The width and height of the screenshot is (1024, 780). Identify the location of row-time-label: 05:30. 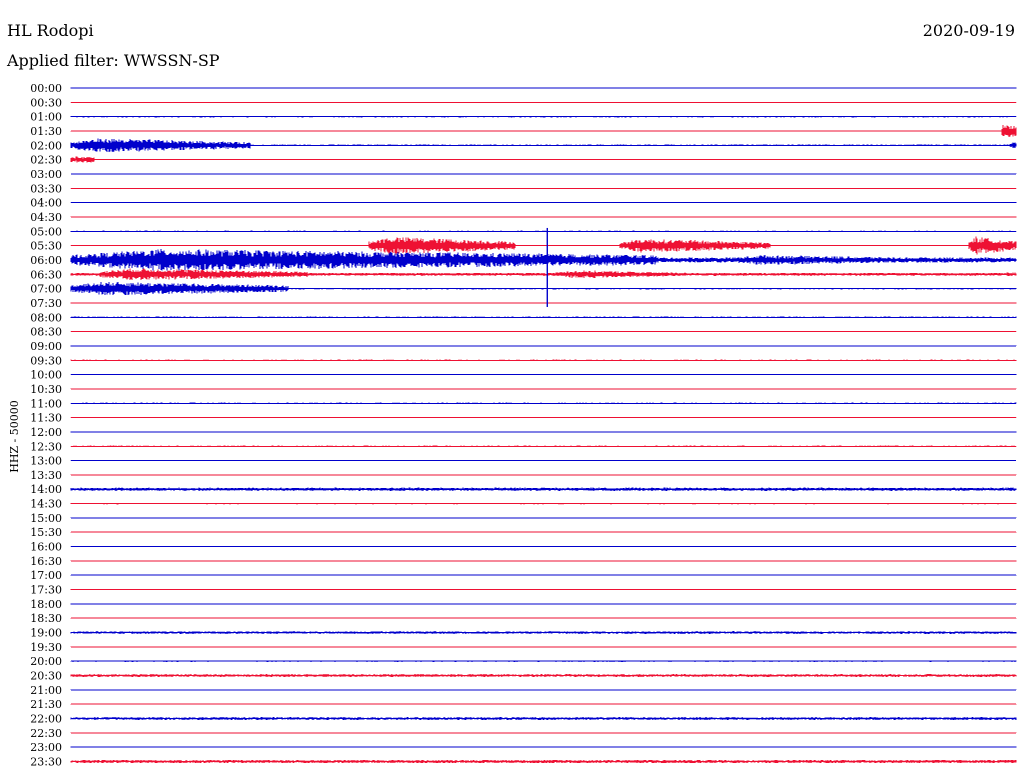
(46, 246).